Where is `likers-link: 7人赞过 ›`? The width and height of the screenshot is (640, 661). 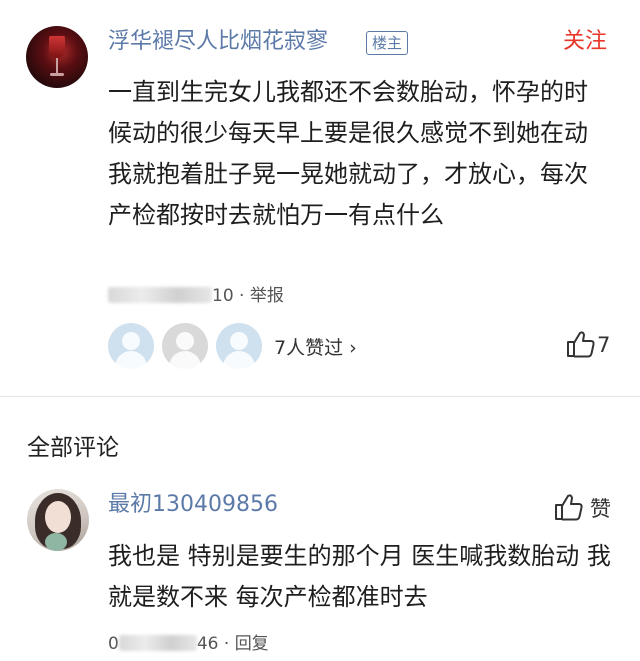
likers-link: 7人赞过 › is located at coordinates (315, 346).